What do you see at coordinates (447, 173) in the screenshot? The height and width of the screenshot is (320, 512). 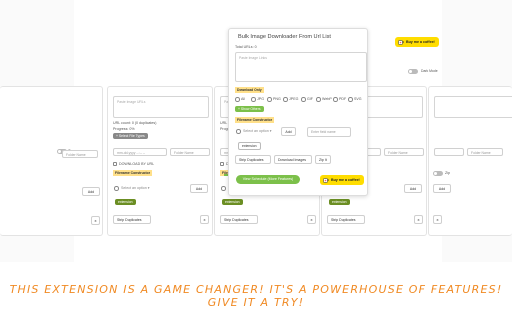 I see `zip-label: Zip` at bounding box center [447, 173].